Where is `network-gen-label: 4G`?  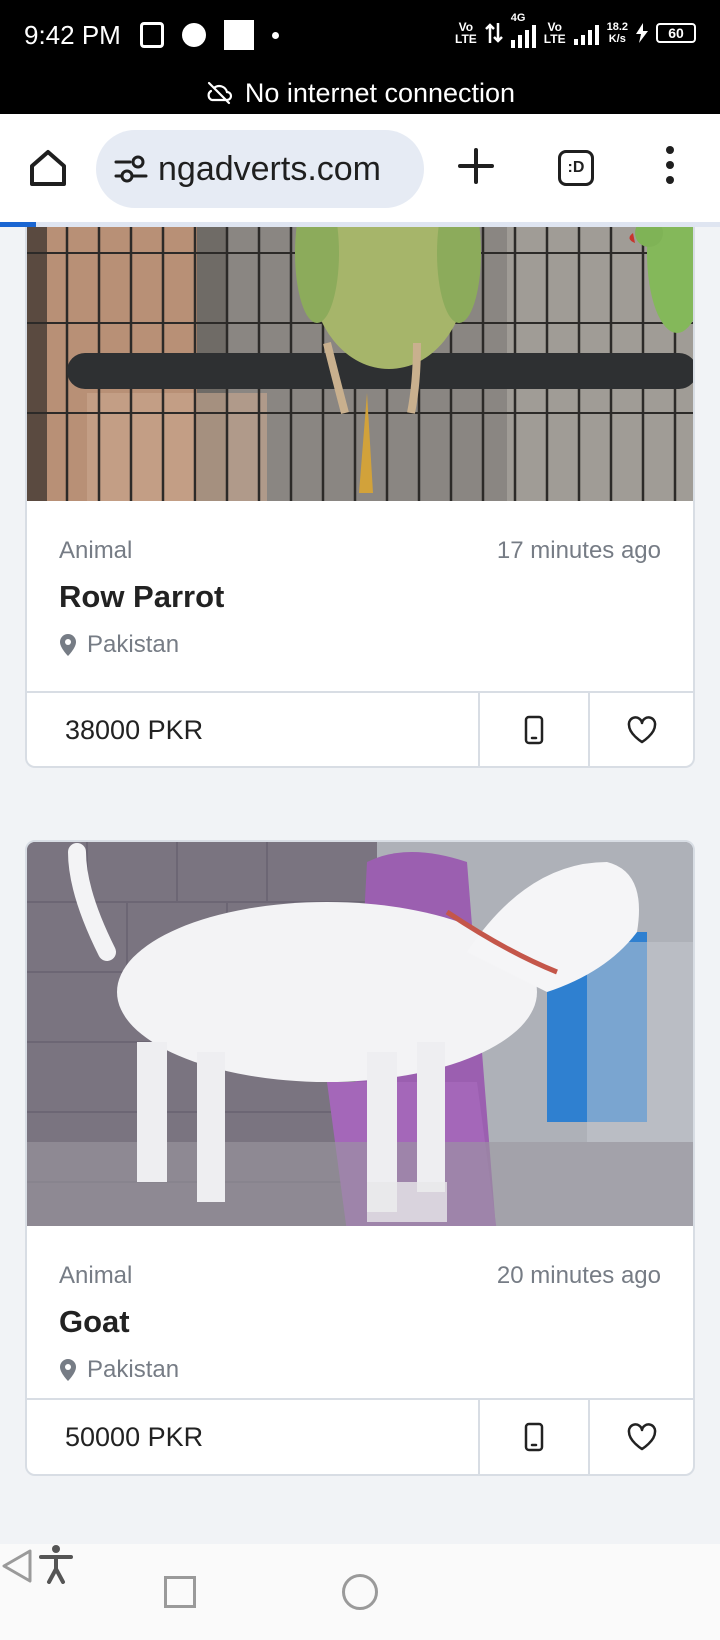
network-gen-label: 4G is located at coordinates (518, 18).